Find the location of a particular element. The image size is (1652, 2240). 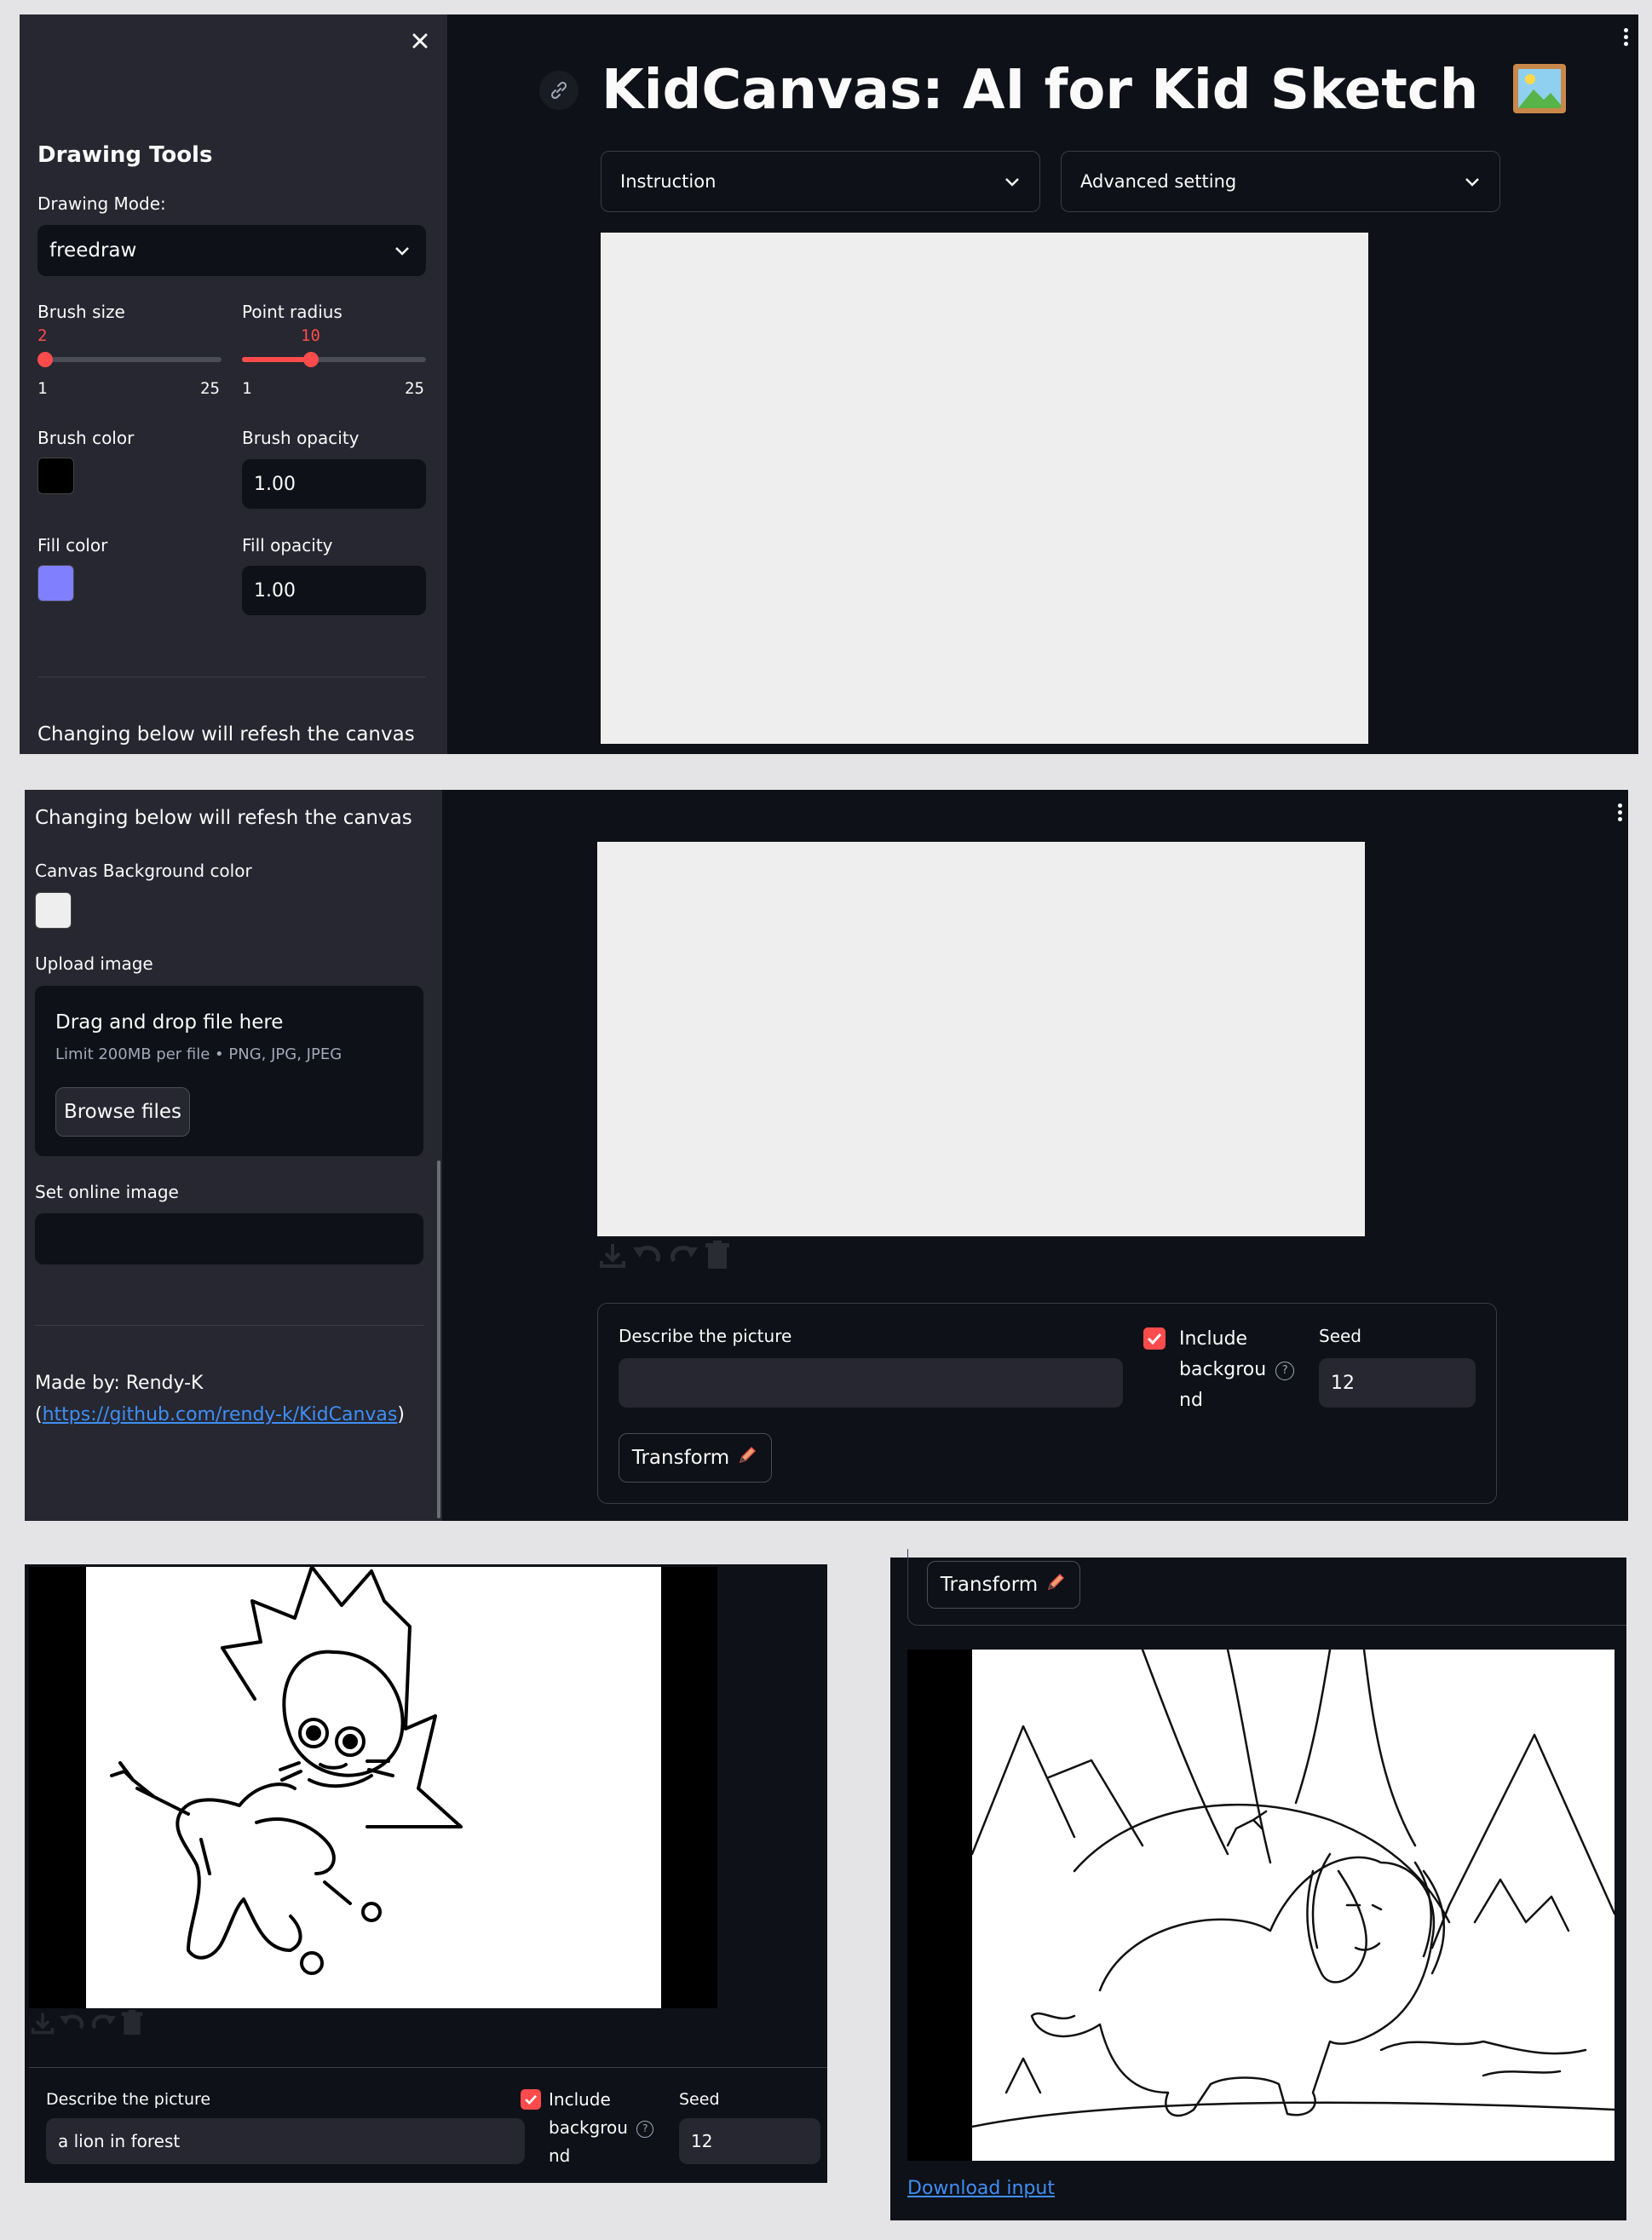

browse-files-button: Browse files is located at coordinates (122, 1112).